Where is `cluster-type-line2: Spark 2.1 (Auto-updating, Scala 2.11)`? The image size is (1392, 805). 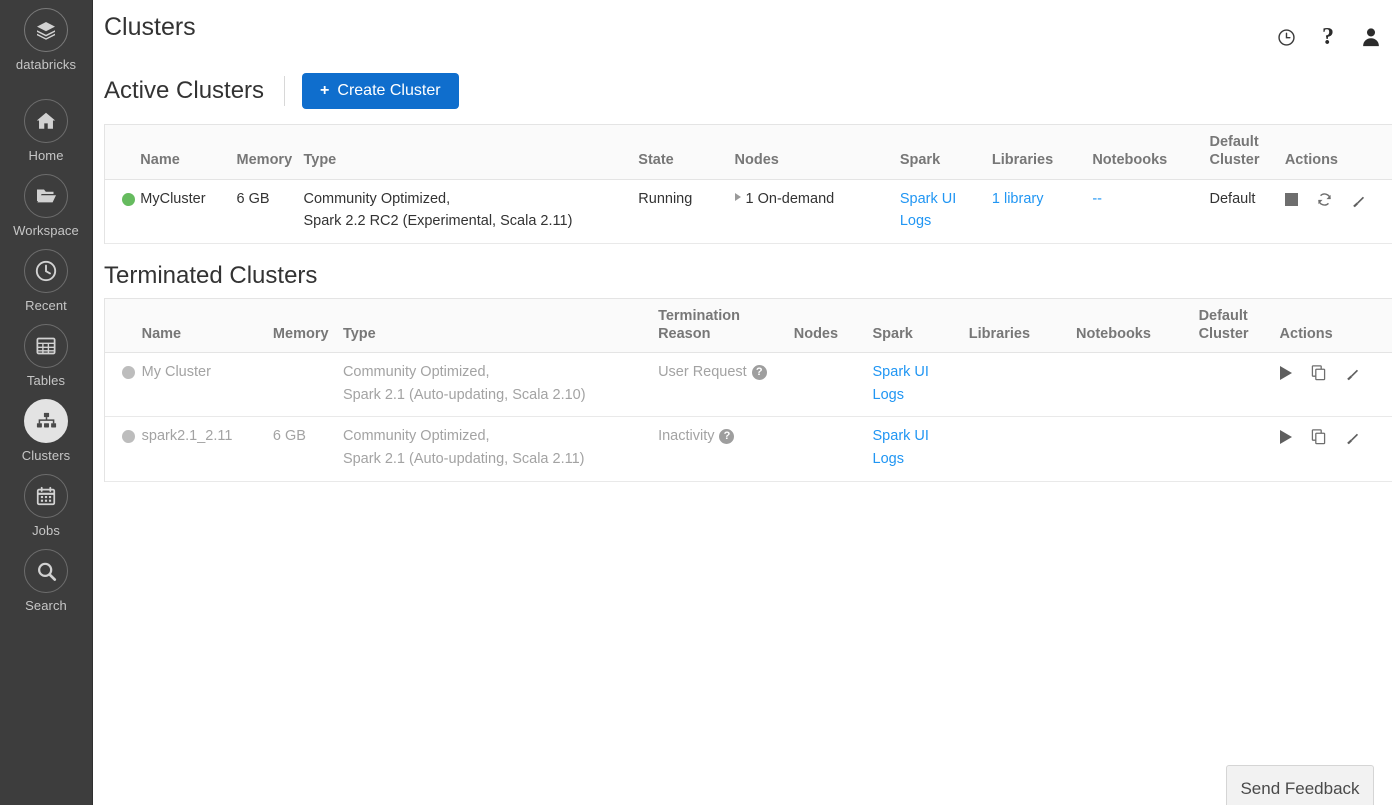
cluster-type-line2: Spark 2.1 (Auto-updating, Scala 2.11) is located at coordinates (463, 459).